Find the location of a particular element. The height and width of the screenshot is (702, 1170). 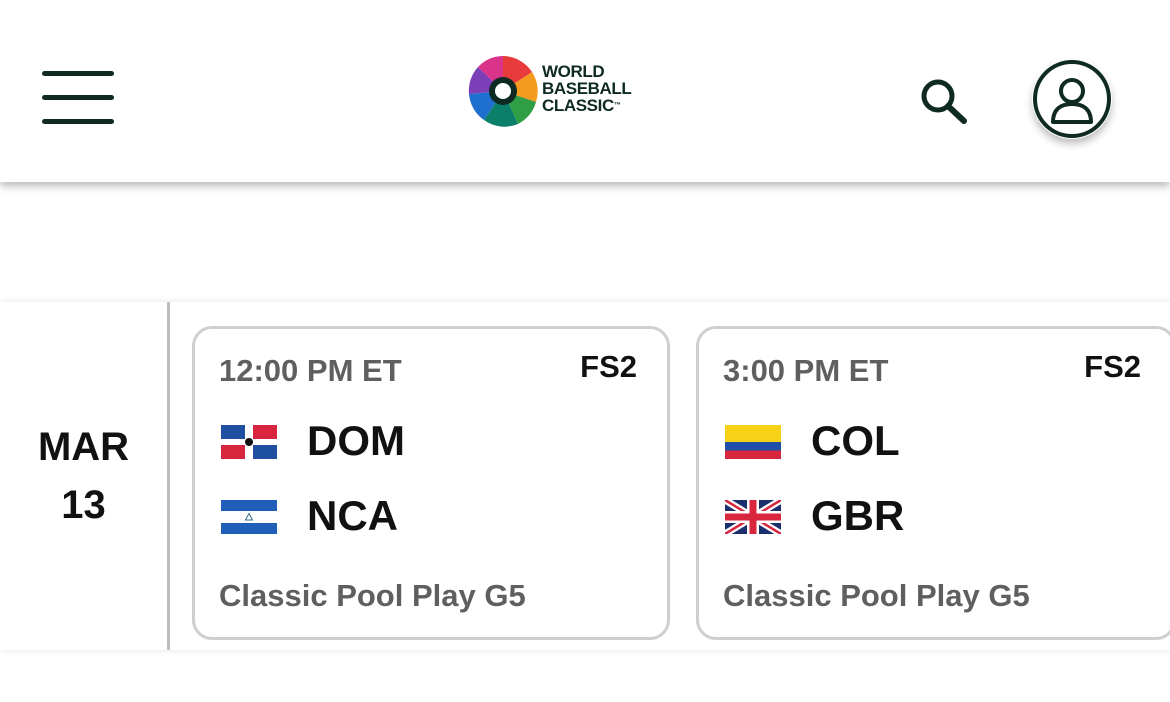

logo-line-classic: CLASSIC™ is located at coordinates (602, 105).